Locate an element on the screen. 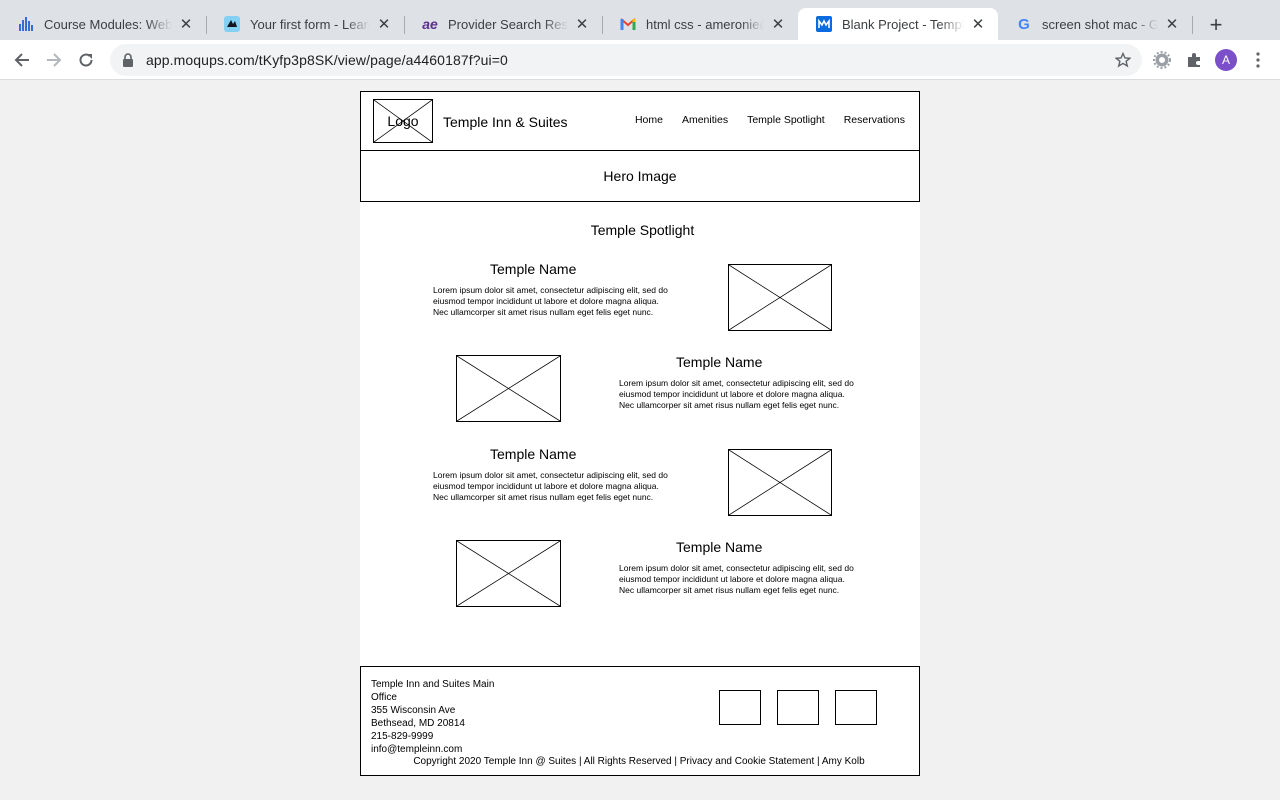  address-line: Bethsead, MD 20814 is located at coordinates (418, 723).